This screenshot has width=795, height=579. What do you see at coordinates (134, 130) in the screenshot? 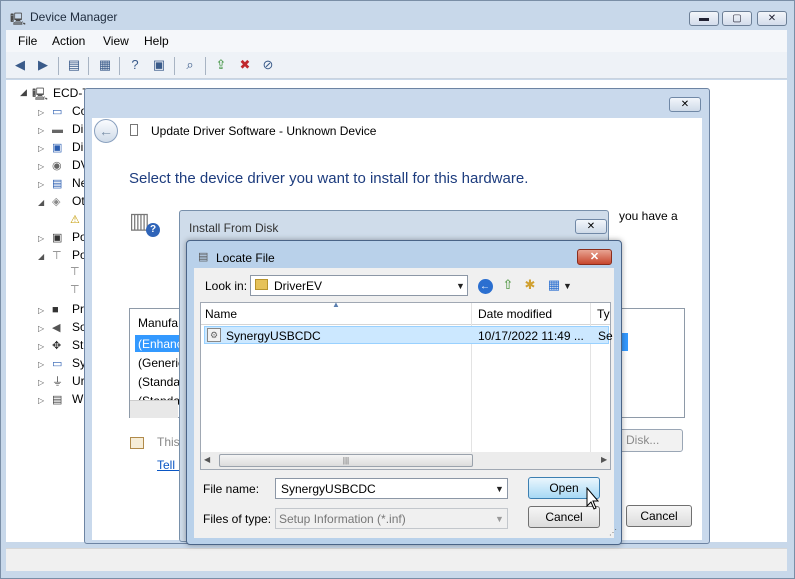
I see `device-icon` at bounding box center [134, 130].